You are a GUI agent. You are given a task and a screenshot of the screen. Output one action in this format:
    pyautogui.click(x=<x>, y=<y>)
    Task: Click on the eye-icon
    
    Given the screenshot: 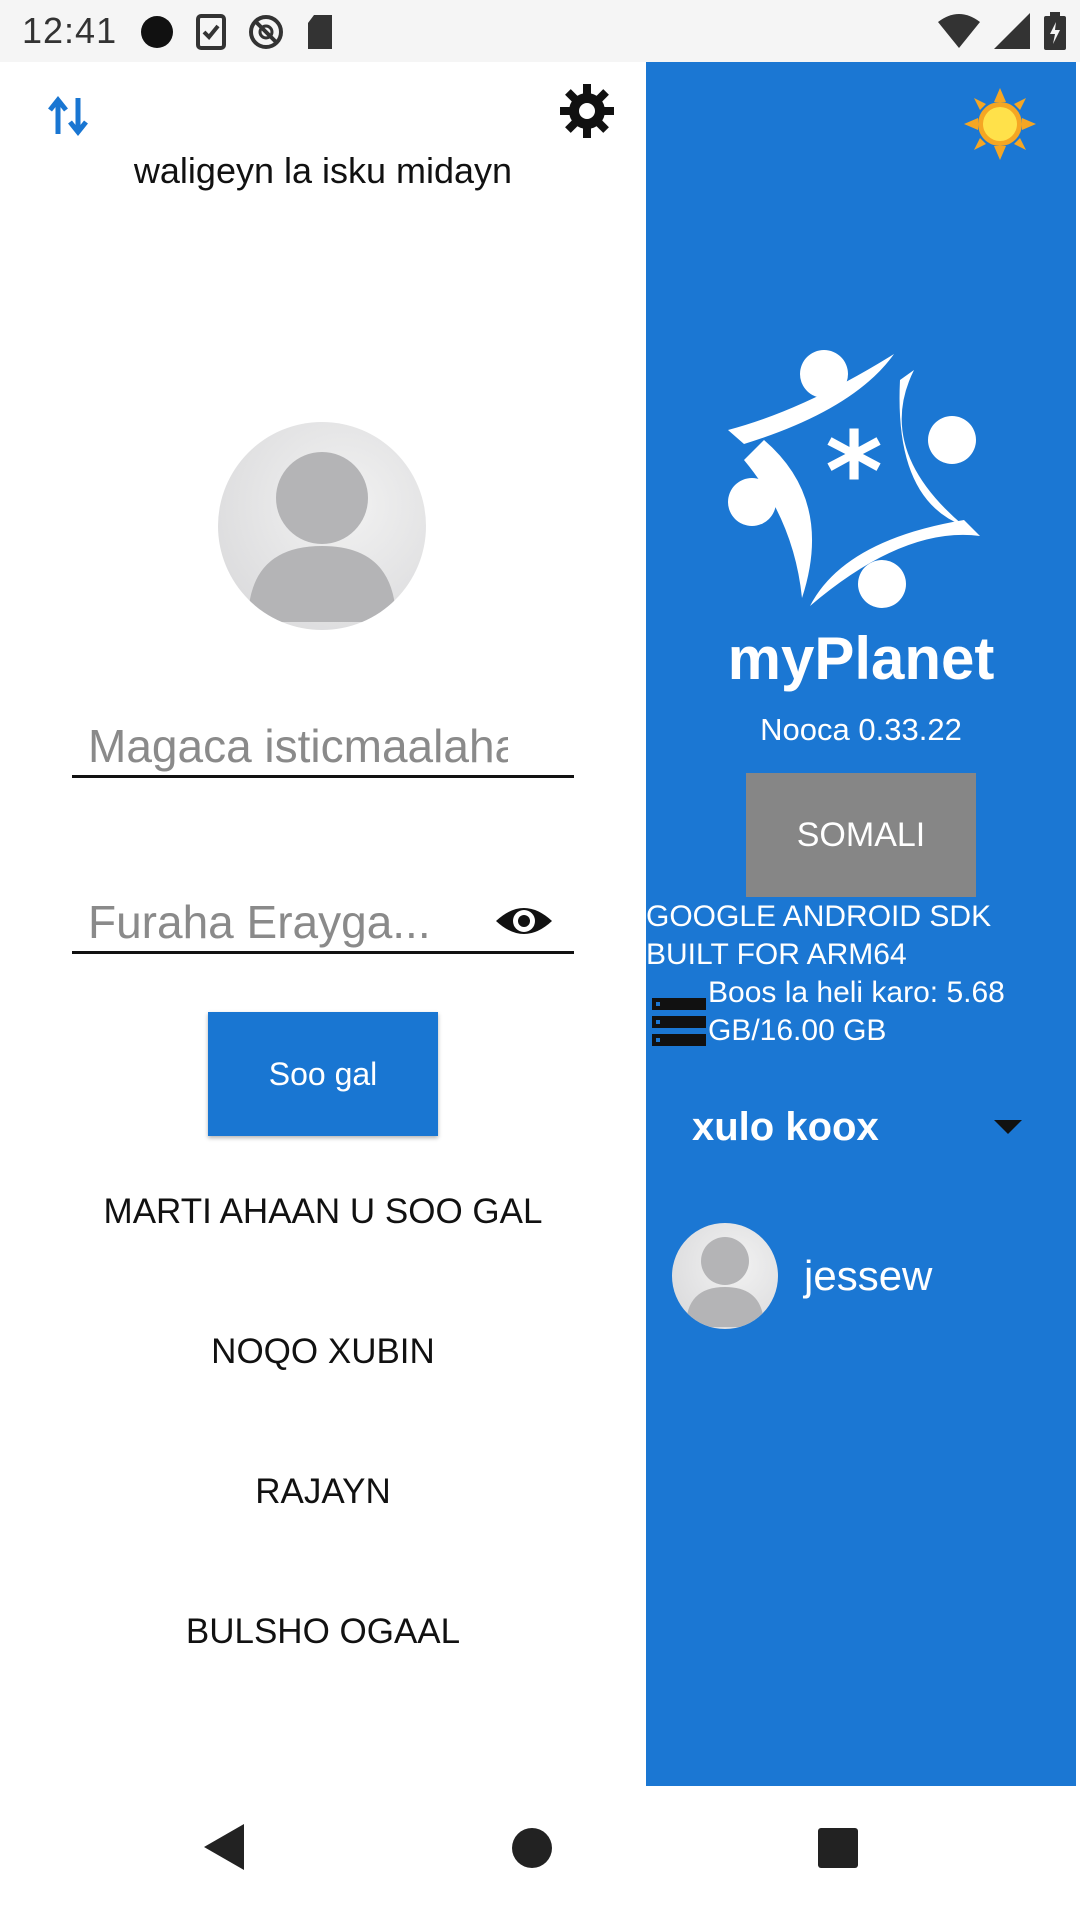 What is the action you would take?
    pyautogui.click(x=524, y=921)
    